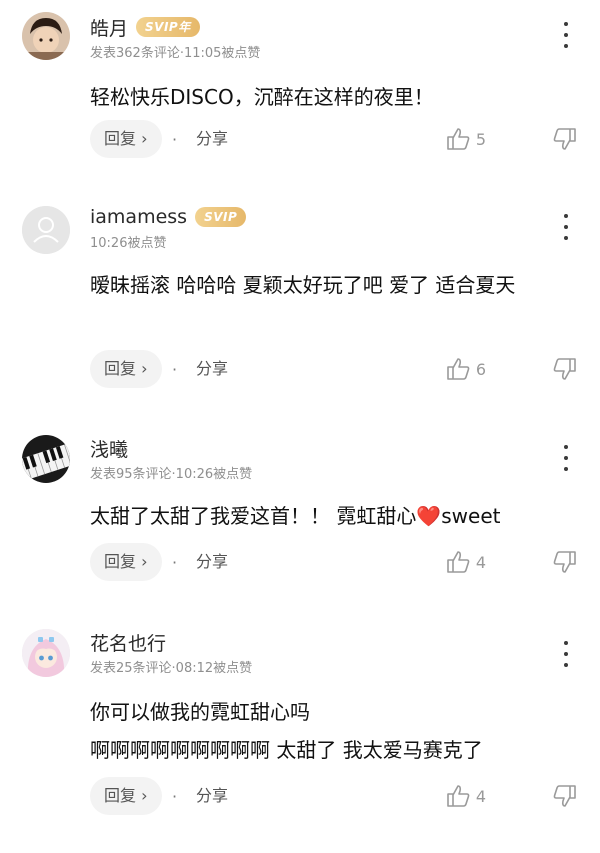  What do you see at coordinates (262, 97) in the screenshot?
I see `comment-text: 轻松快乐DISCO，沉醉在这样的夜里！` at bounding box center [262, 97].